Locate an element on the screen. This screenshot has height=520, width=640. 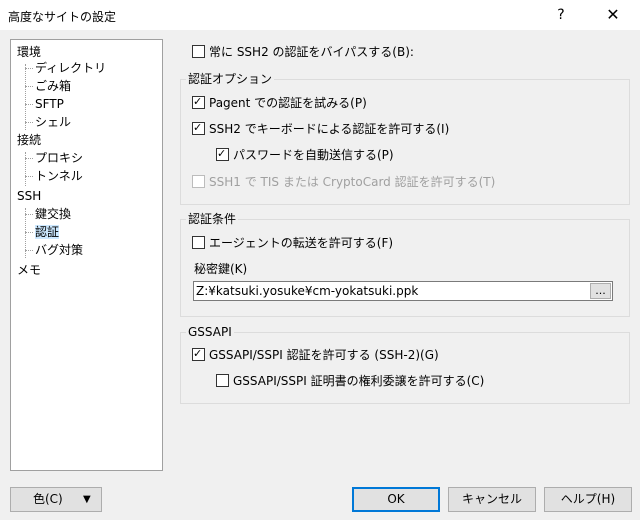
help-button: ヘルプ(H) is located at coordinates (588, 499).